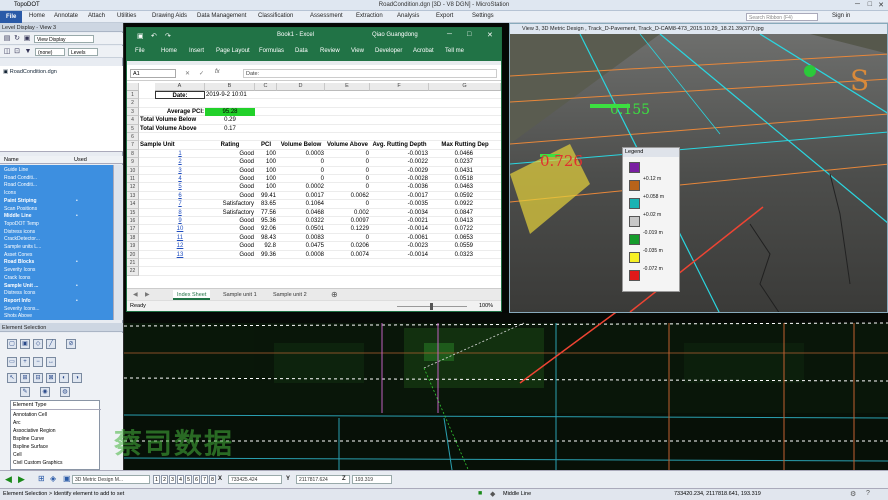 This screenshot has width=888, height=500. I want to click on table-cell: -0.0034, so click(399, 213).